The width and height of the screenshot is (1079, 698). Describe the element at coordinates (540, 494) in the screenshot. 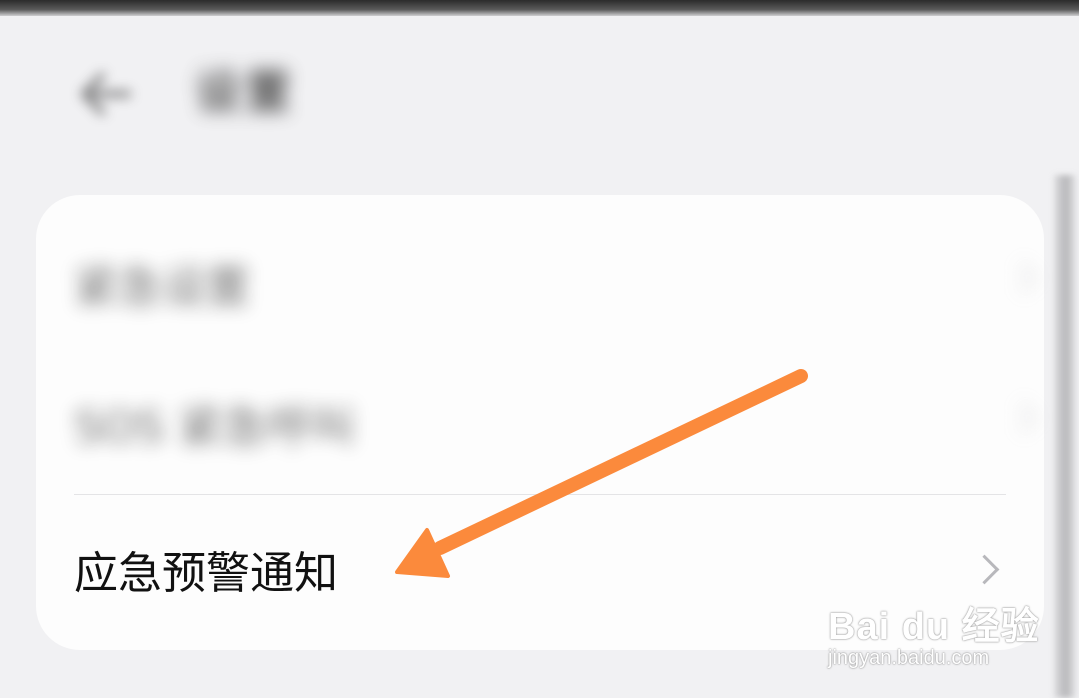

I see `list-divider` at that location.